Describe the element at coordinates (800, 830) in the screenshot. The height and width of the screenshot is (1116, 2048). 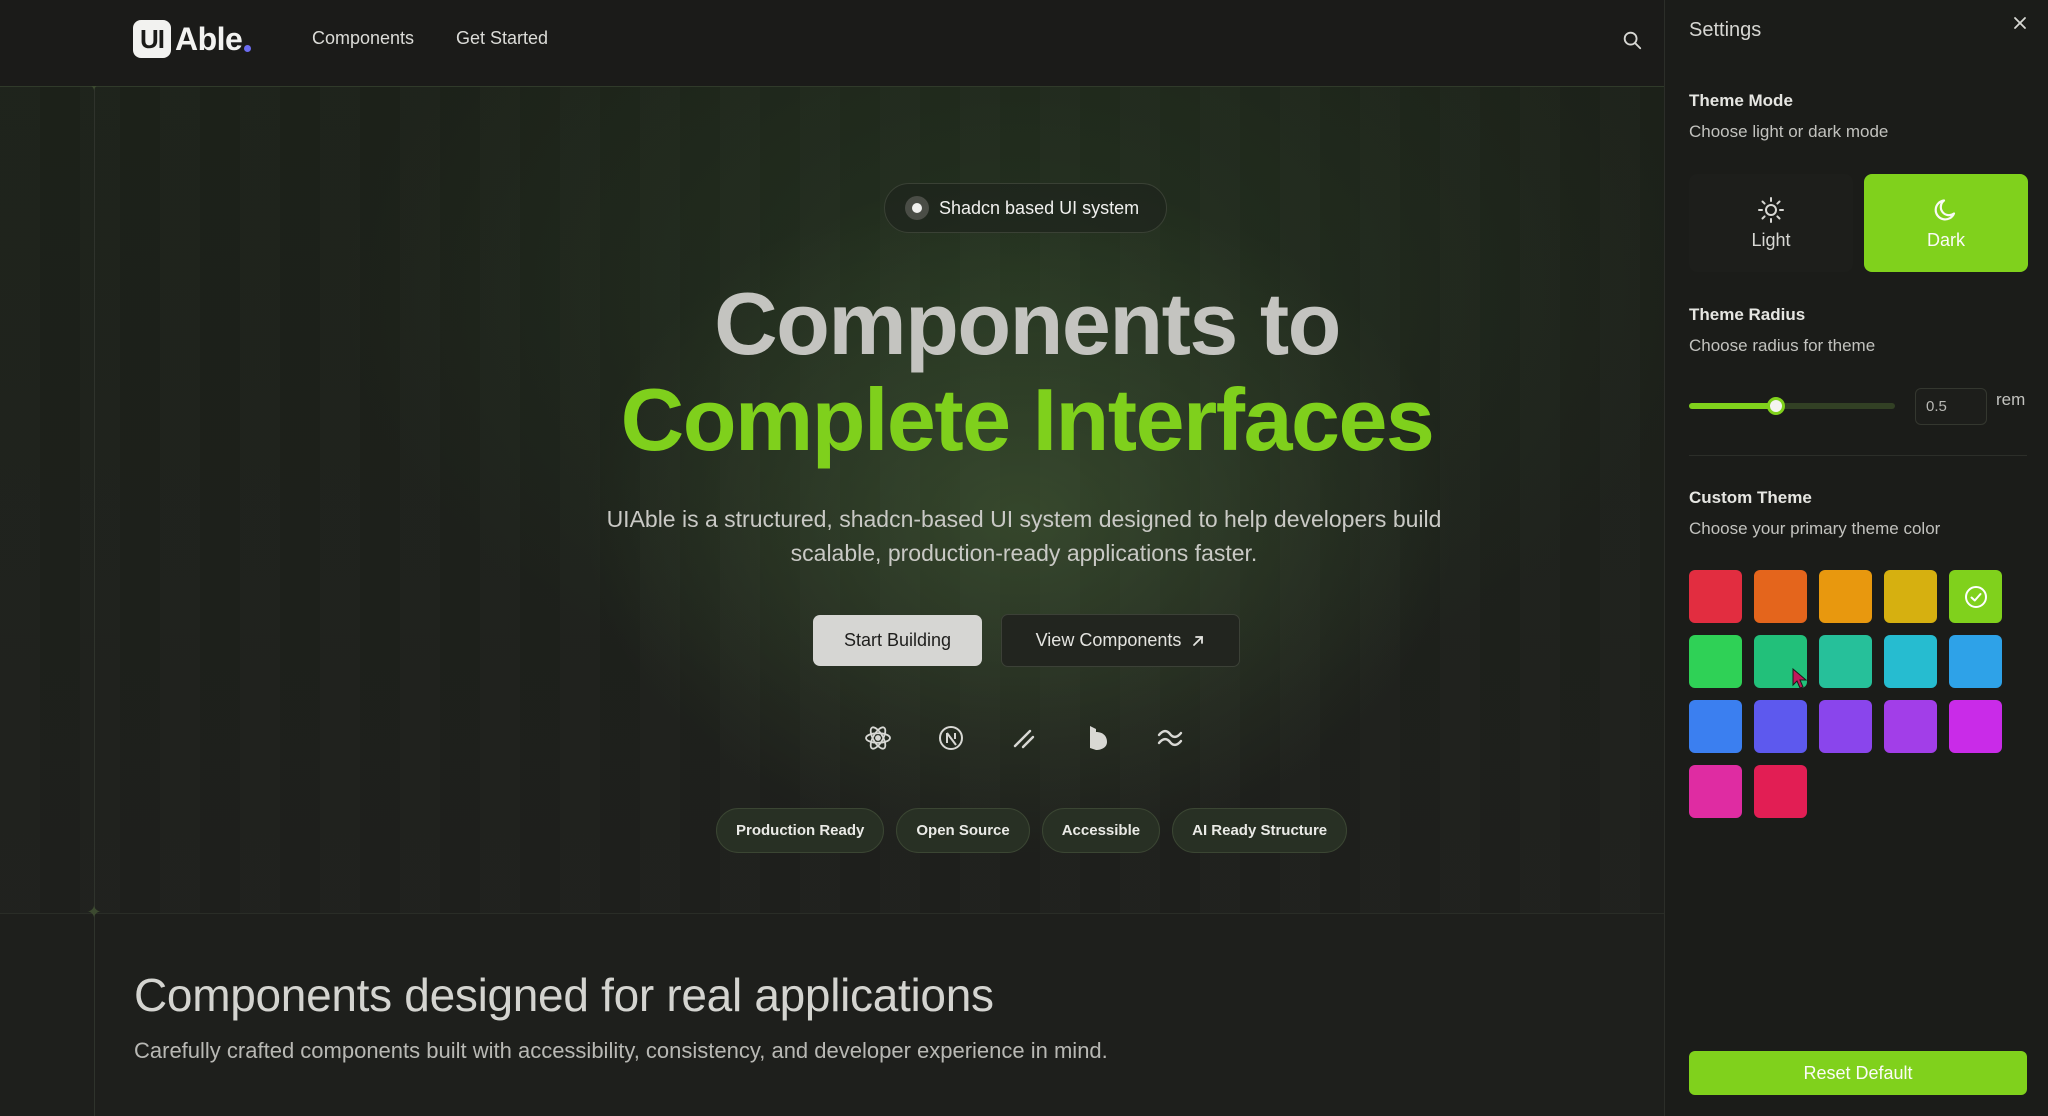
I see `badge-production-ready: Production Ready` at that location.